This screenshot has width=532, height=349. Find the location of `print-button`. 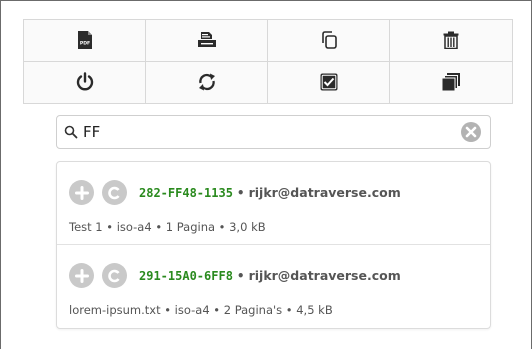

print-button is located at coordinates (207, 41).